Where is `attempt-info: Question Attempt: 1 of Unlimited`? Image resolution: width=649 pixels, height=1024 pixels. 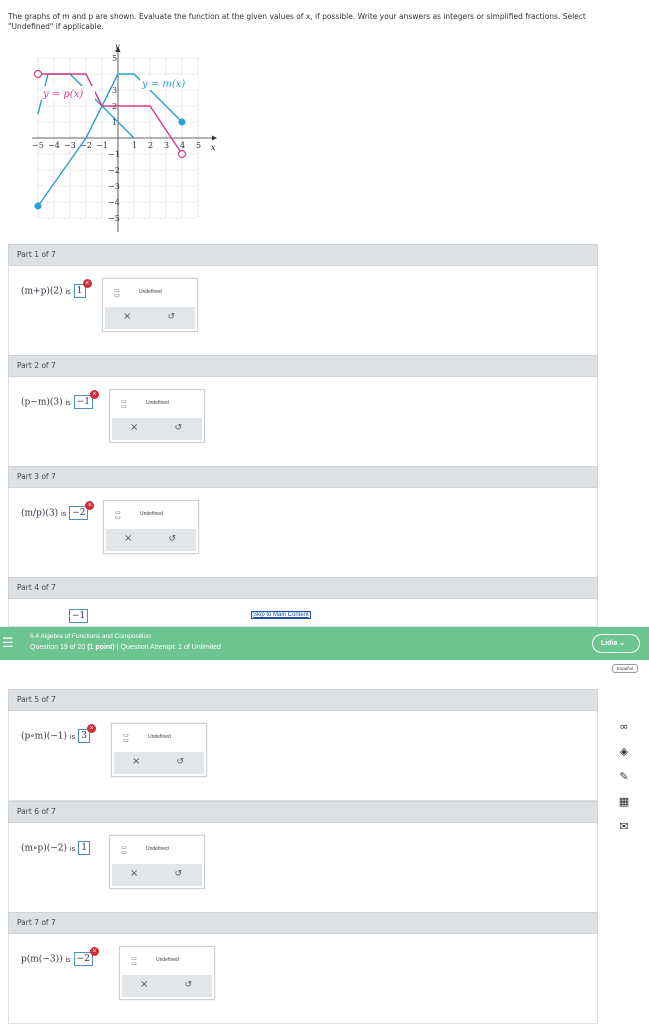 attempt-info: Question Attempt: 1 of Unlimited is located at coordinates (170, 647).